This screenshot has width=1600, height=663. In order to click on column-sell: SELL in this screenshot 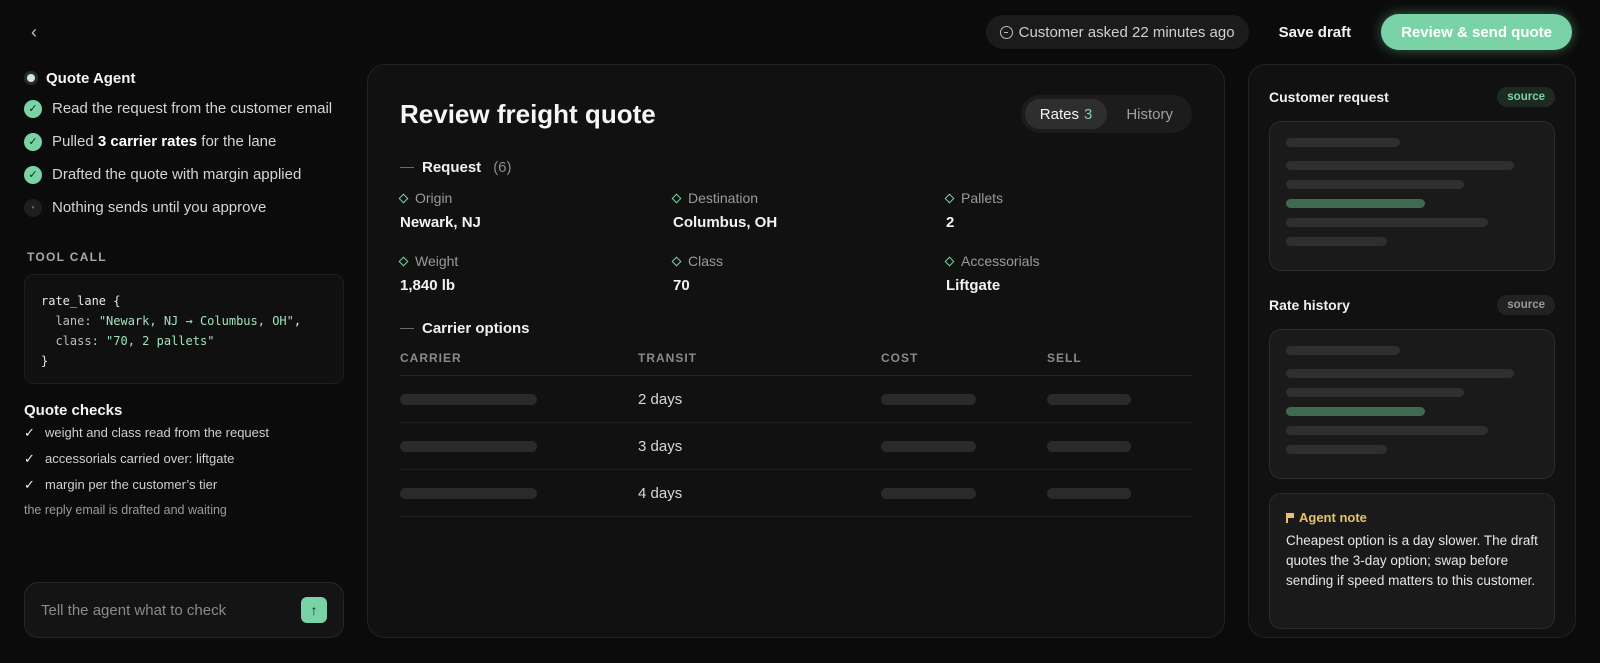, I will do `click(1119, 363)`.